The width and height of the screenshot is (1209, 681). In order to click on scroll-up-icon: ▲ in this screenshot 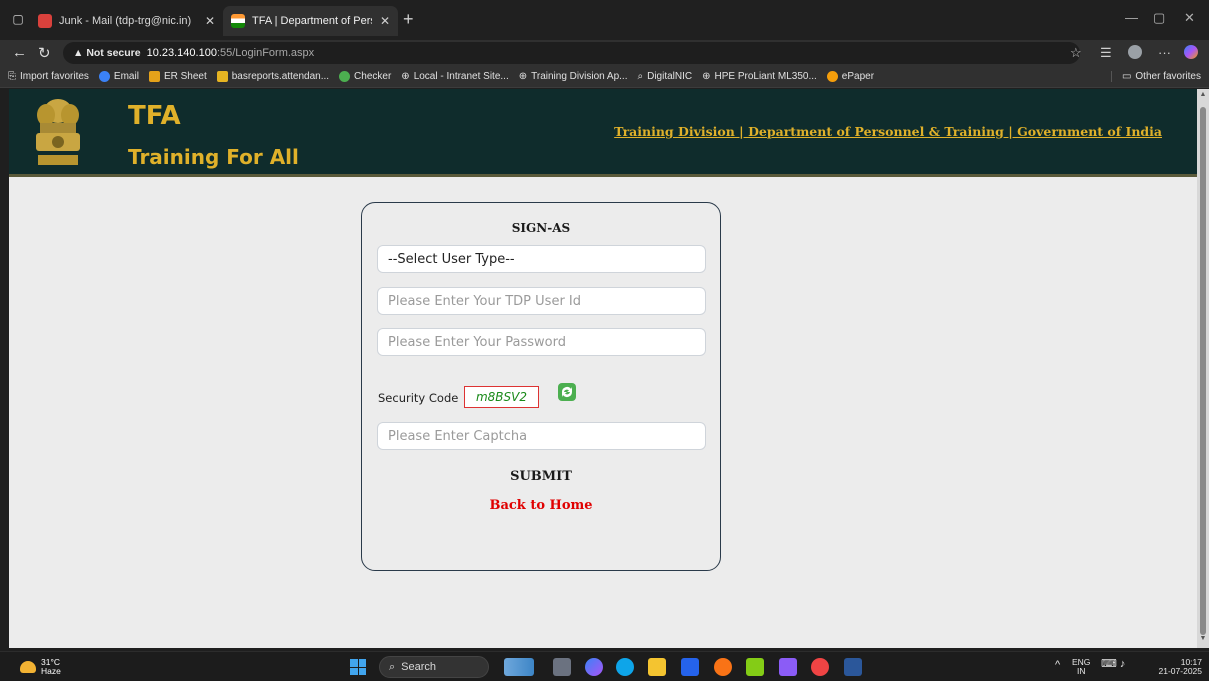, I will do `click(1203, 94)`.